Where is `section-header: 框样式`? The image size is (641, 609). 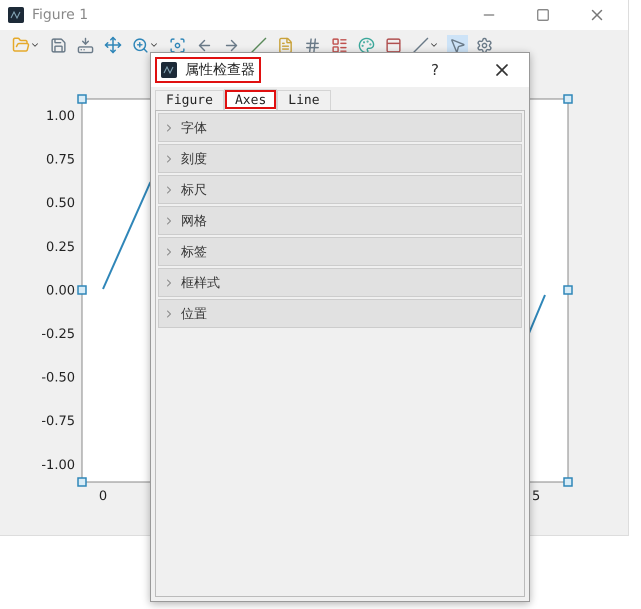
section-header: 框样式 is located at coordinates (340, 282).